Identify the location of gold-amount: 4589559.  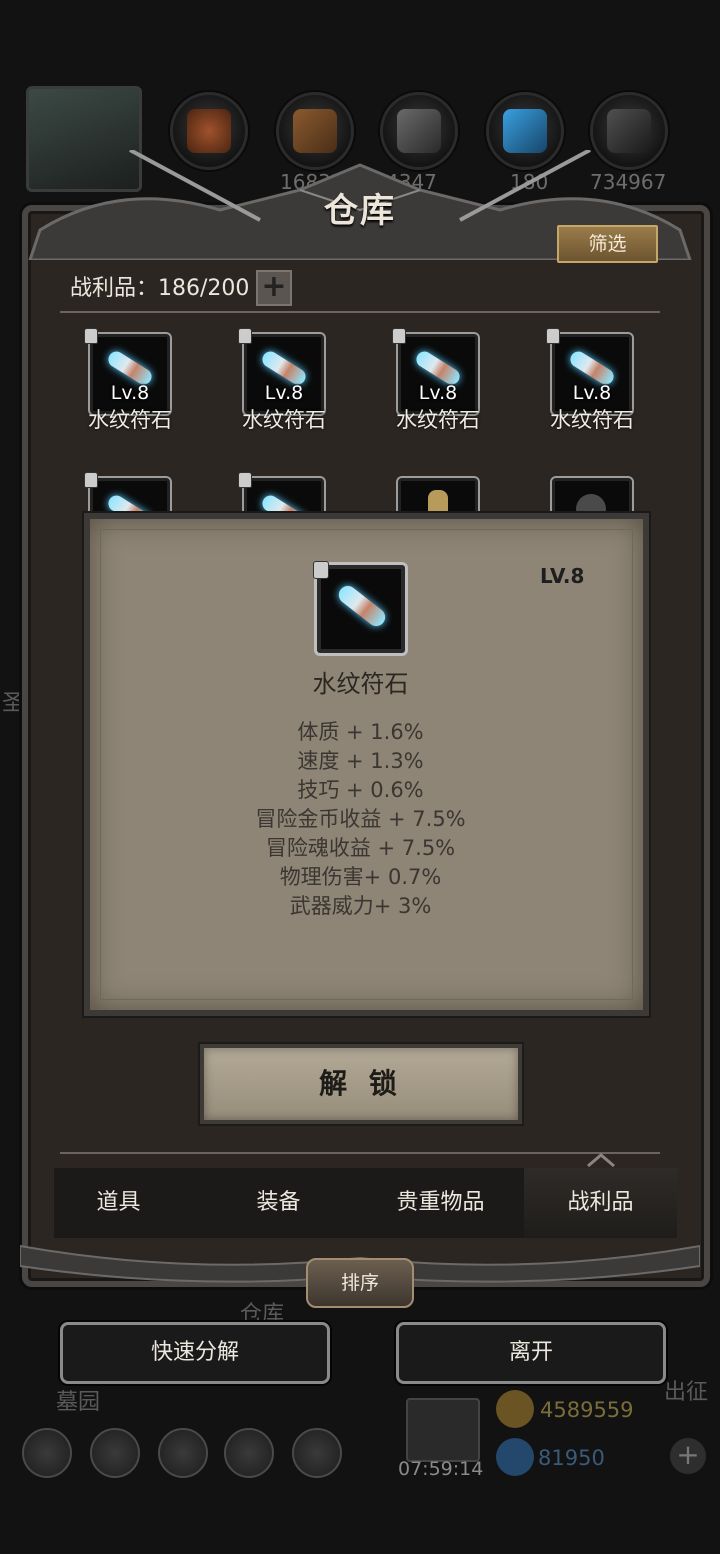
(587, 1410).